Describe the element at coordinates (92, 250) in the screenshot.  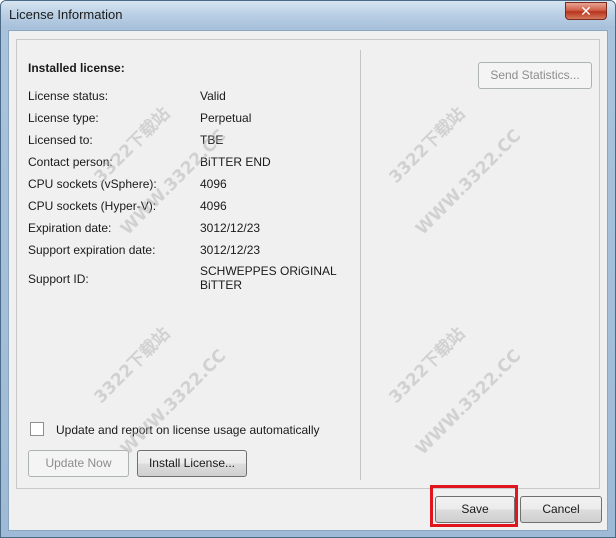
I see `support-expiration-date-label: Support expiration date:` at that location.